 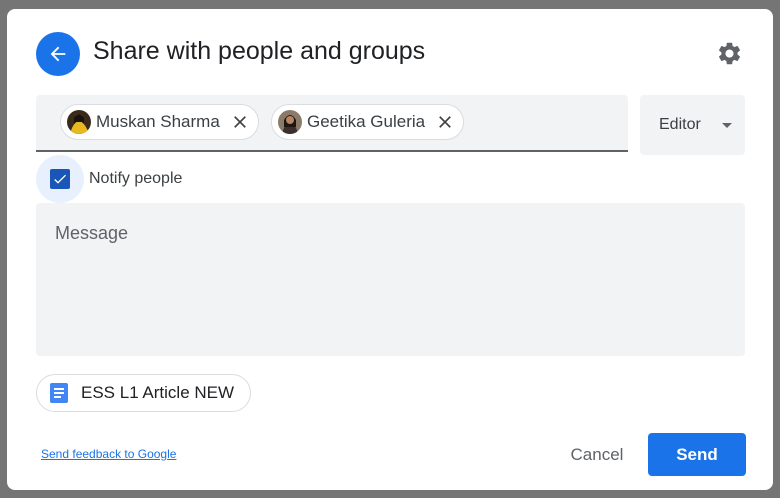 I want to click on arrow-left-icon, so click(x=58, y=54).